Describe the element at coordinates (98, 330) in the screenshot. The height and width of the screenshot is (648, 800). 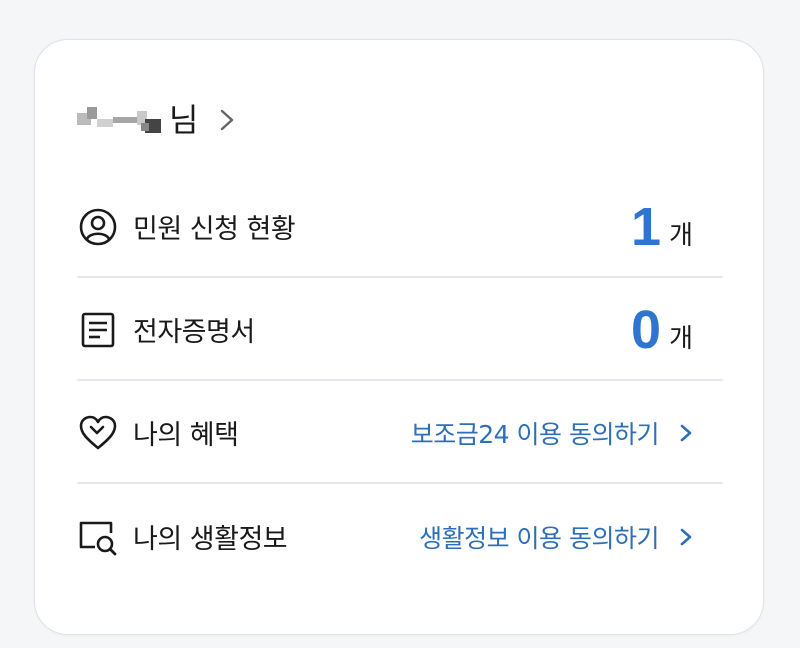
I see `document-icon` at that location.